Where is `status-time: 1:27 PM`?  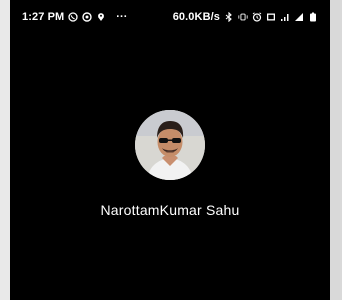 status-time: 1:27 PM is located at coordinates (43, 17).